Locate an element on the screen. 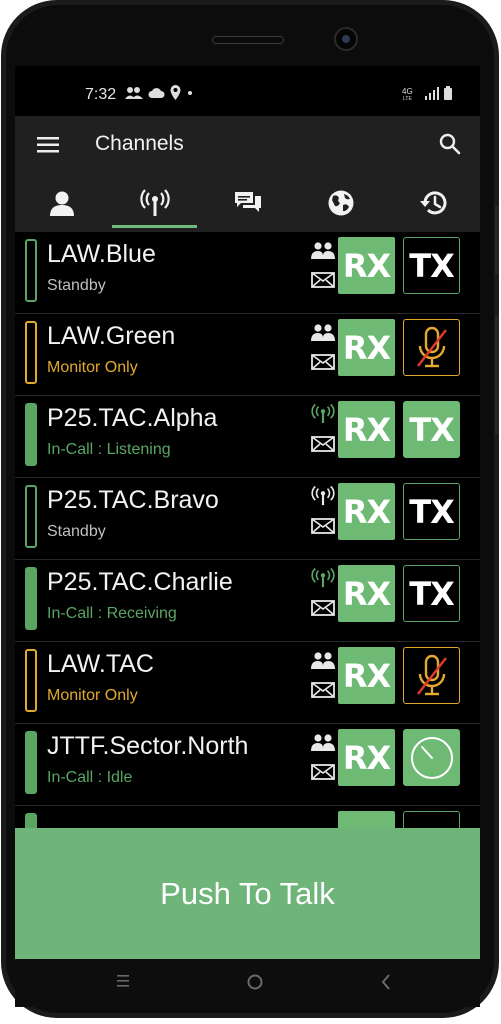  tab-contacts is located at coordinates (61, 203).